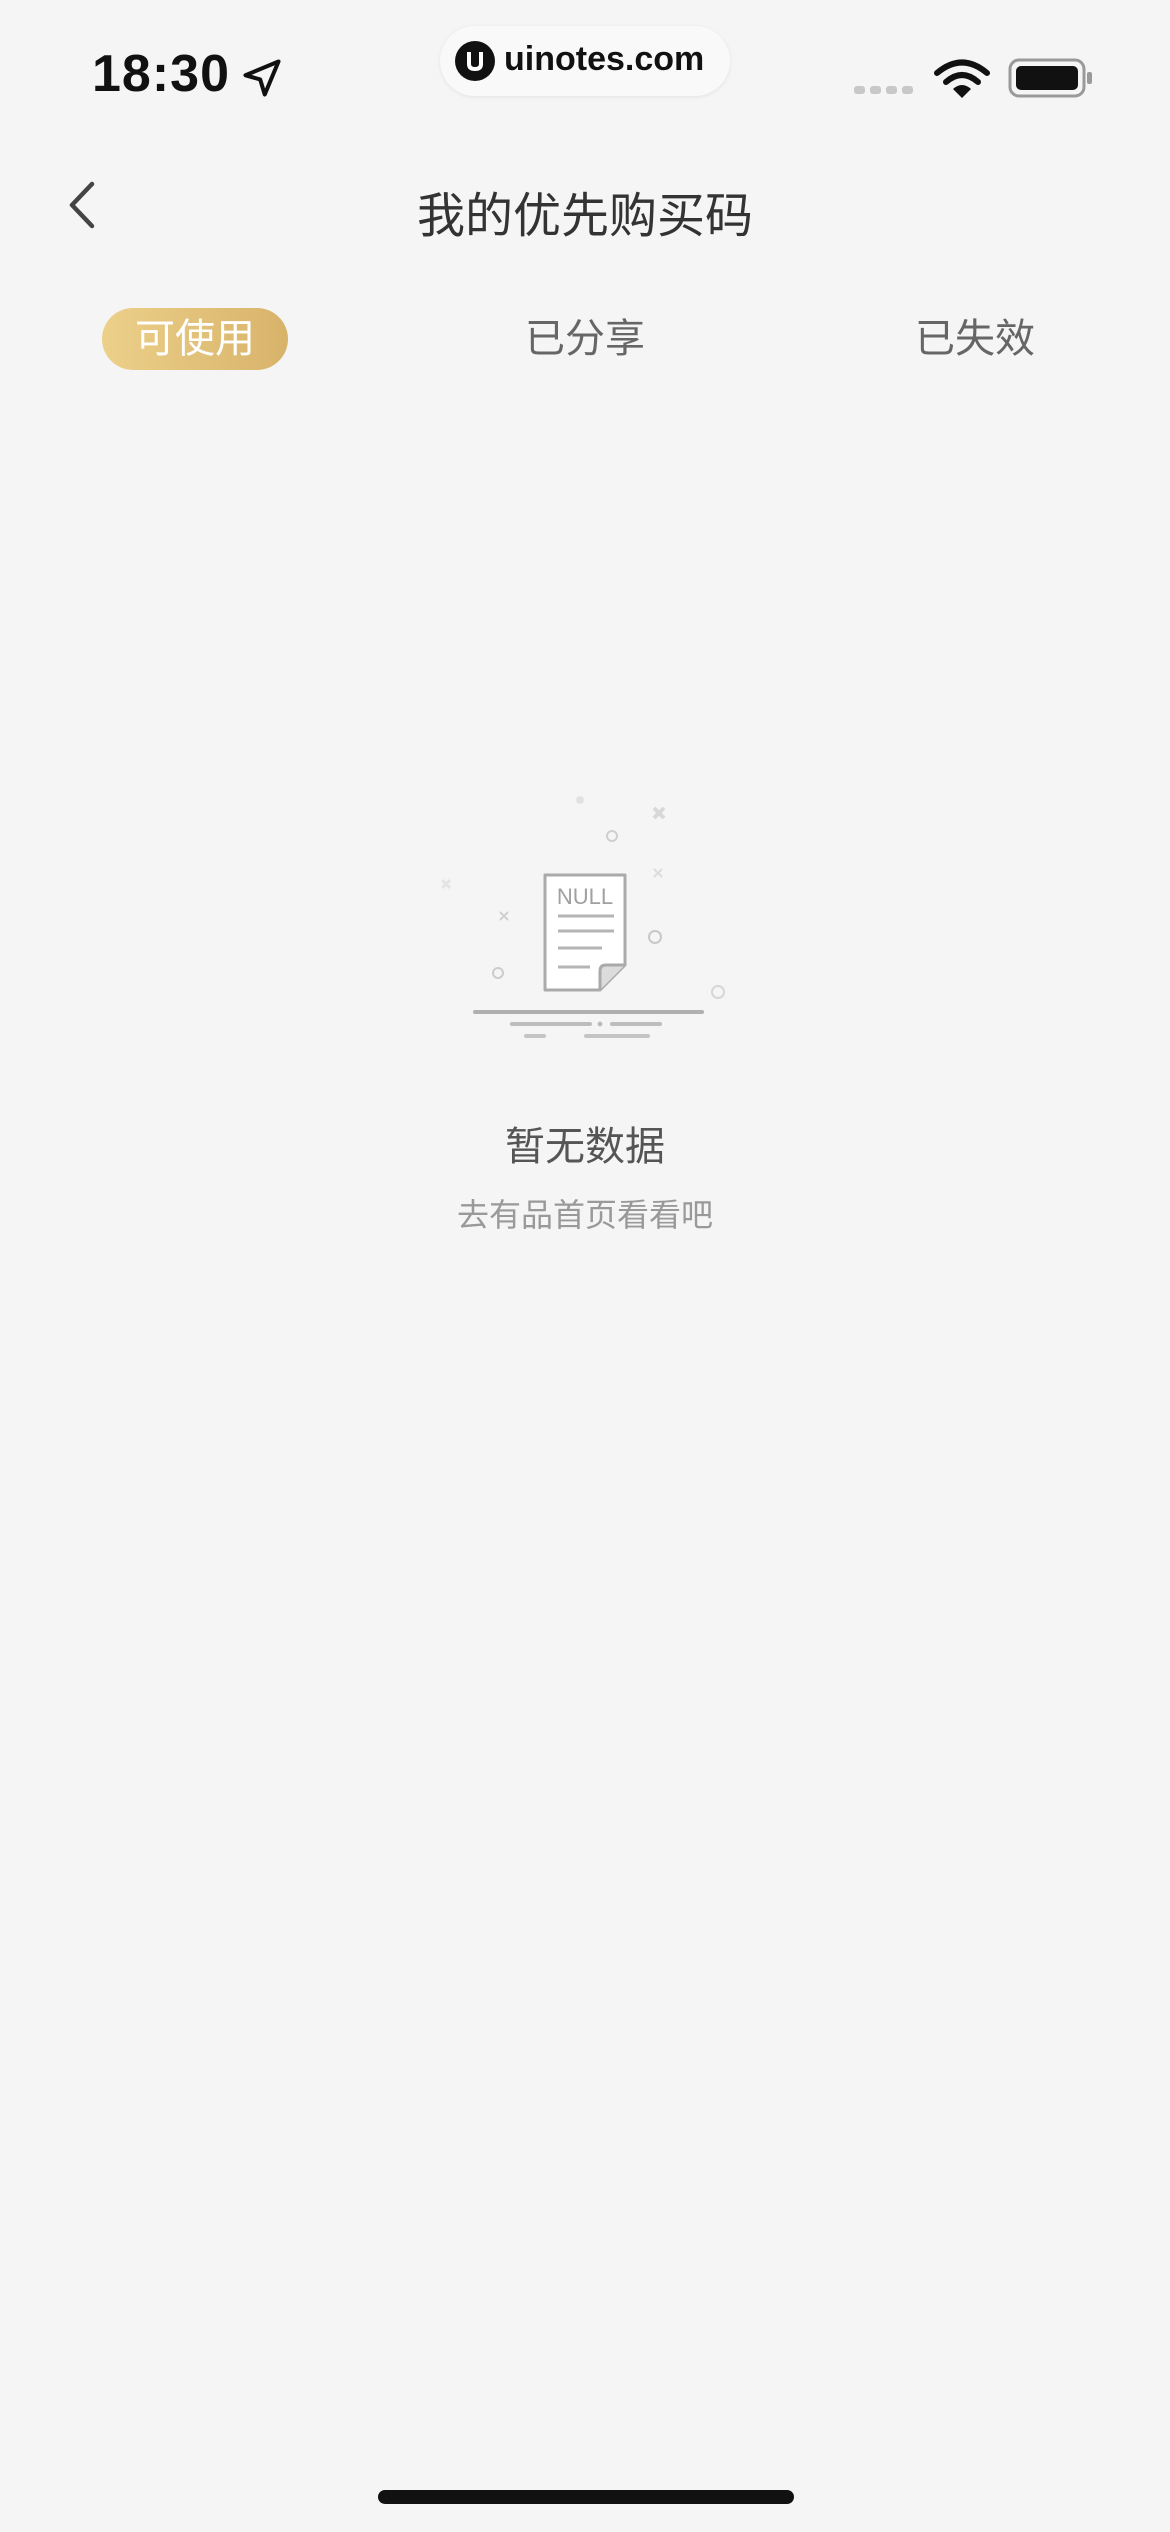  I want to click on tab-available: 可使用, so click(195, 339).